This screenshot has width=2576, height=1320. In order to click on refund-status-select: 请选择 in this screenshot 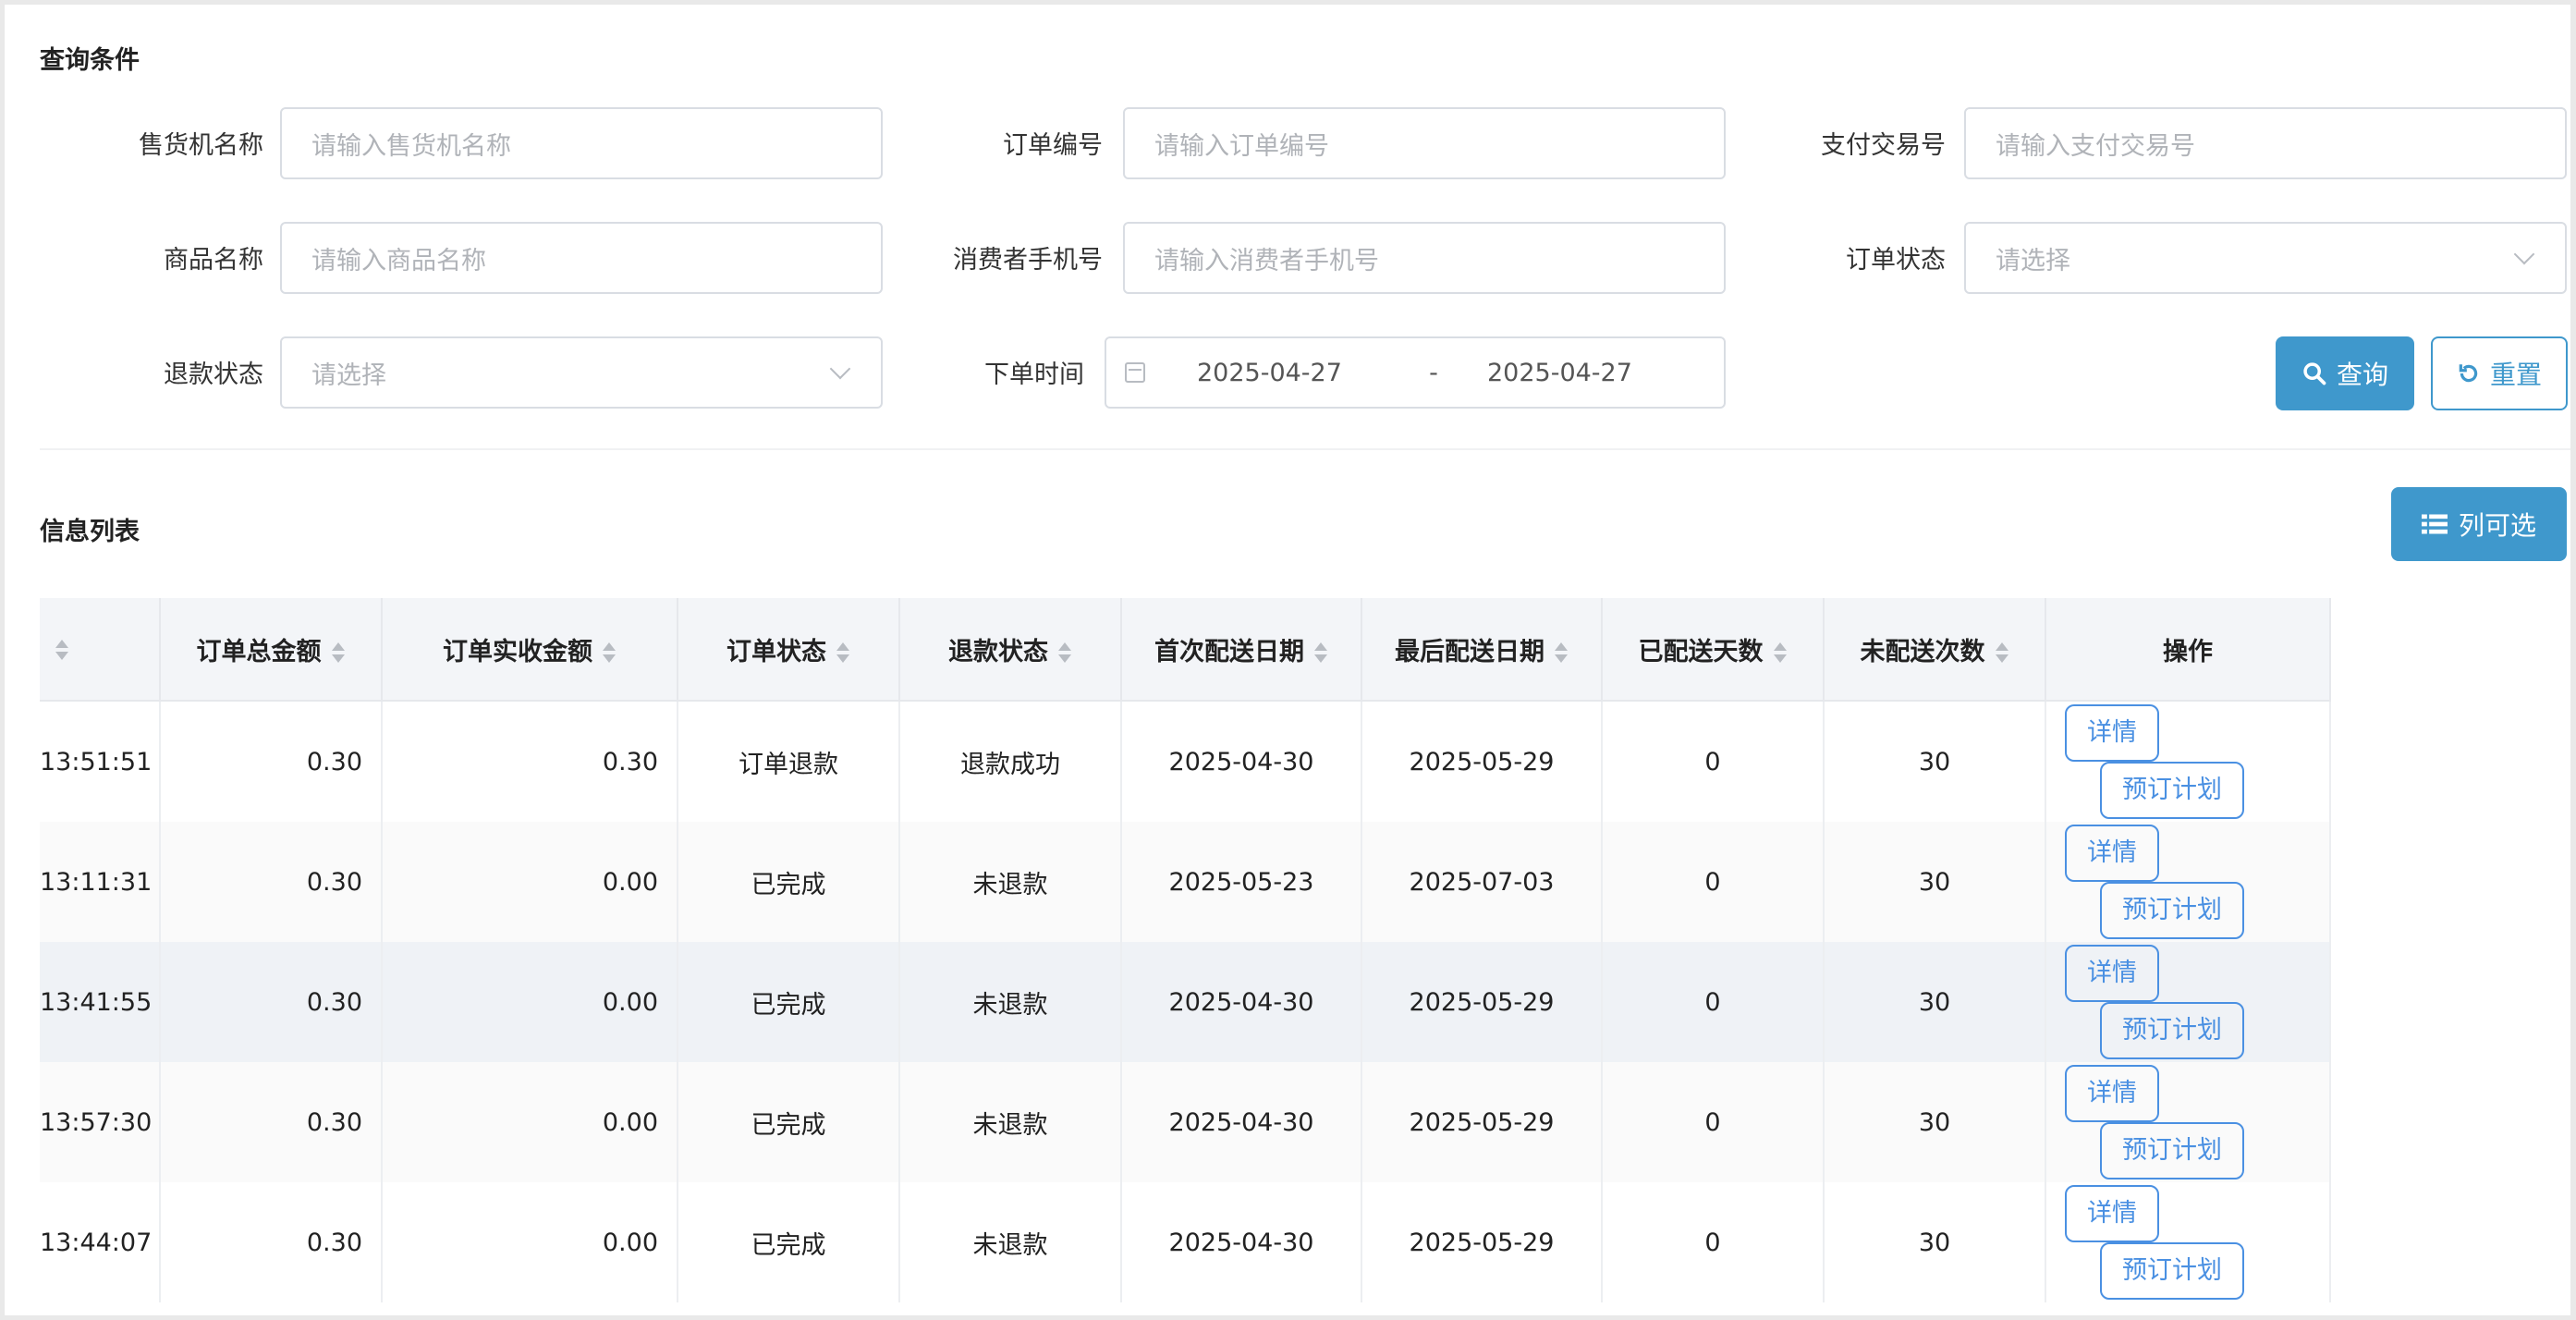, I will do `click(581, 372)`.